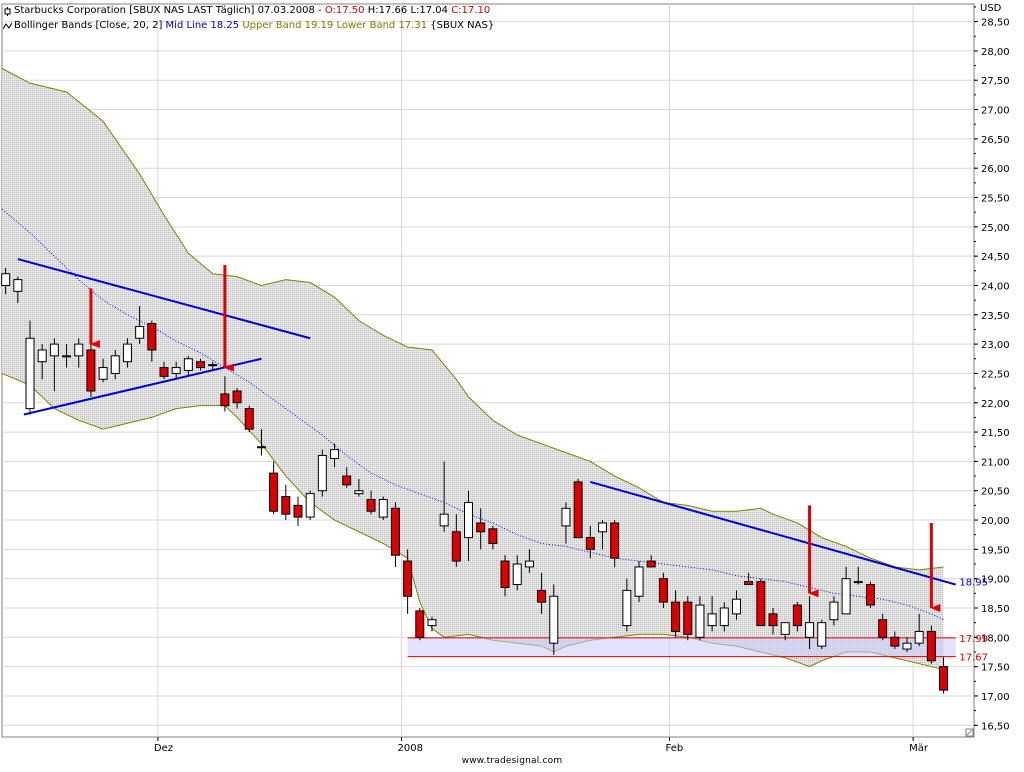  I want to click on y-tick-label: 22,50, so click(995, 374).